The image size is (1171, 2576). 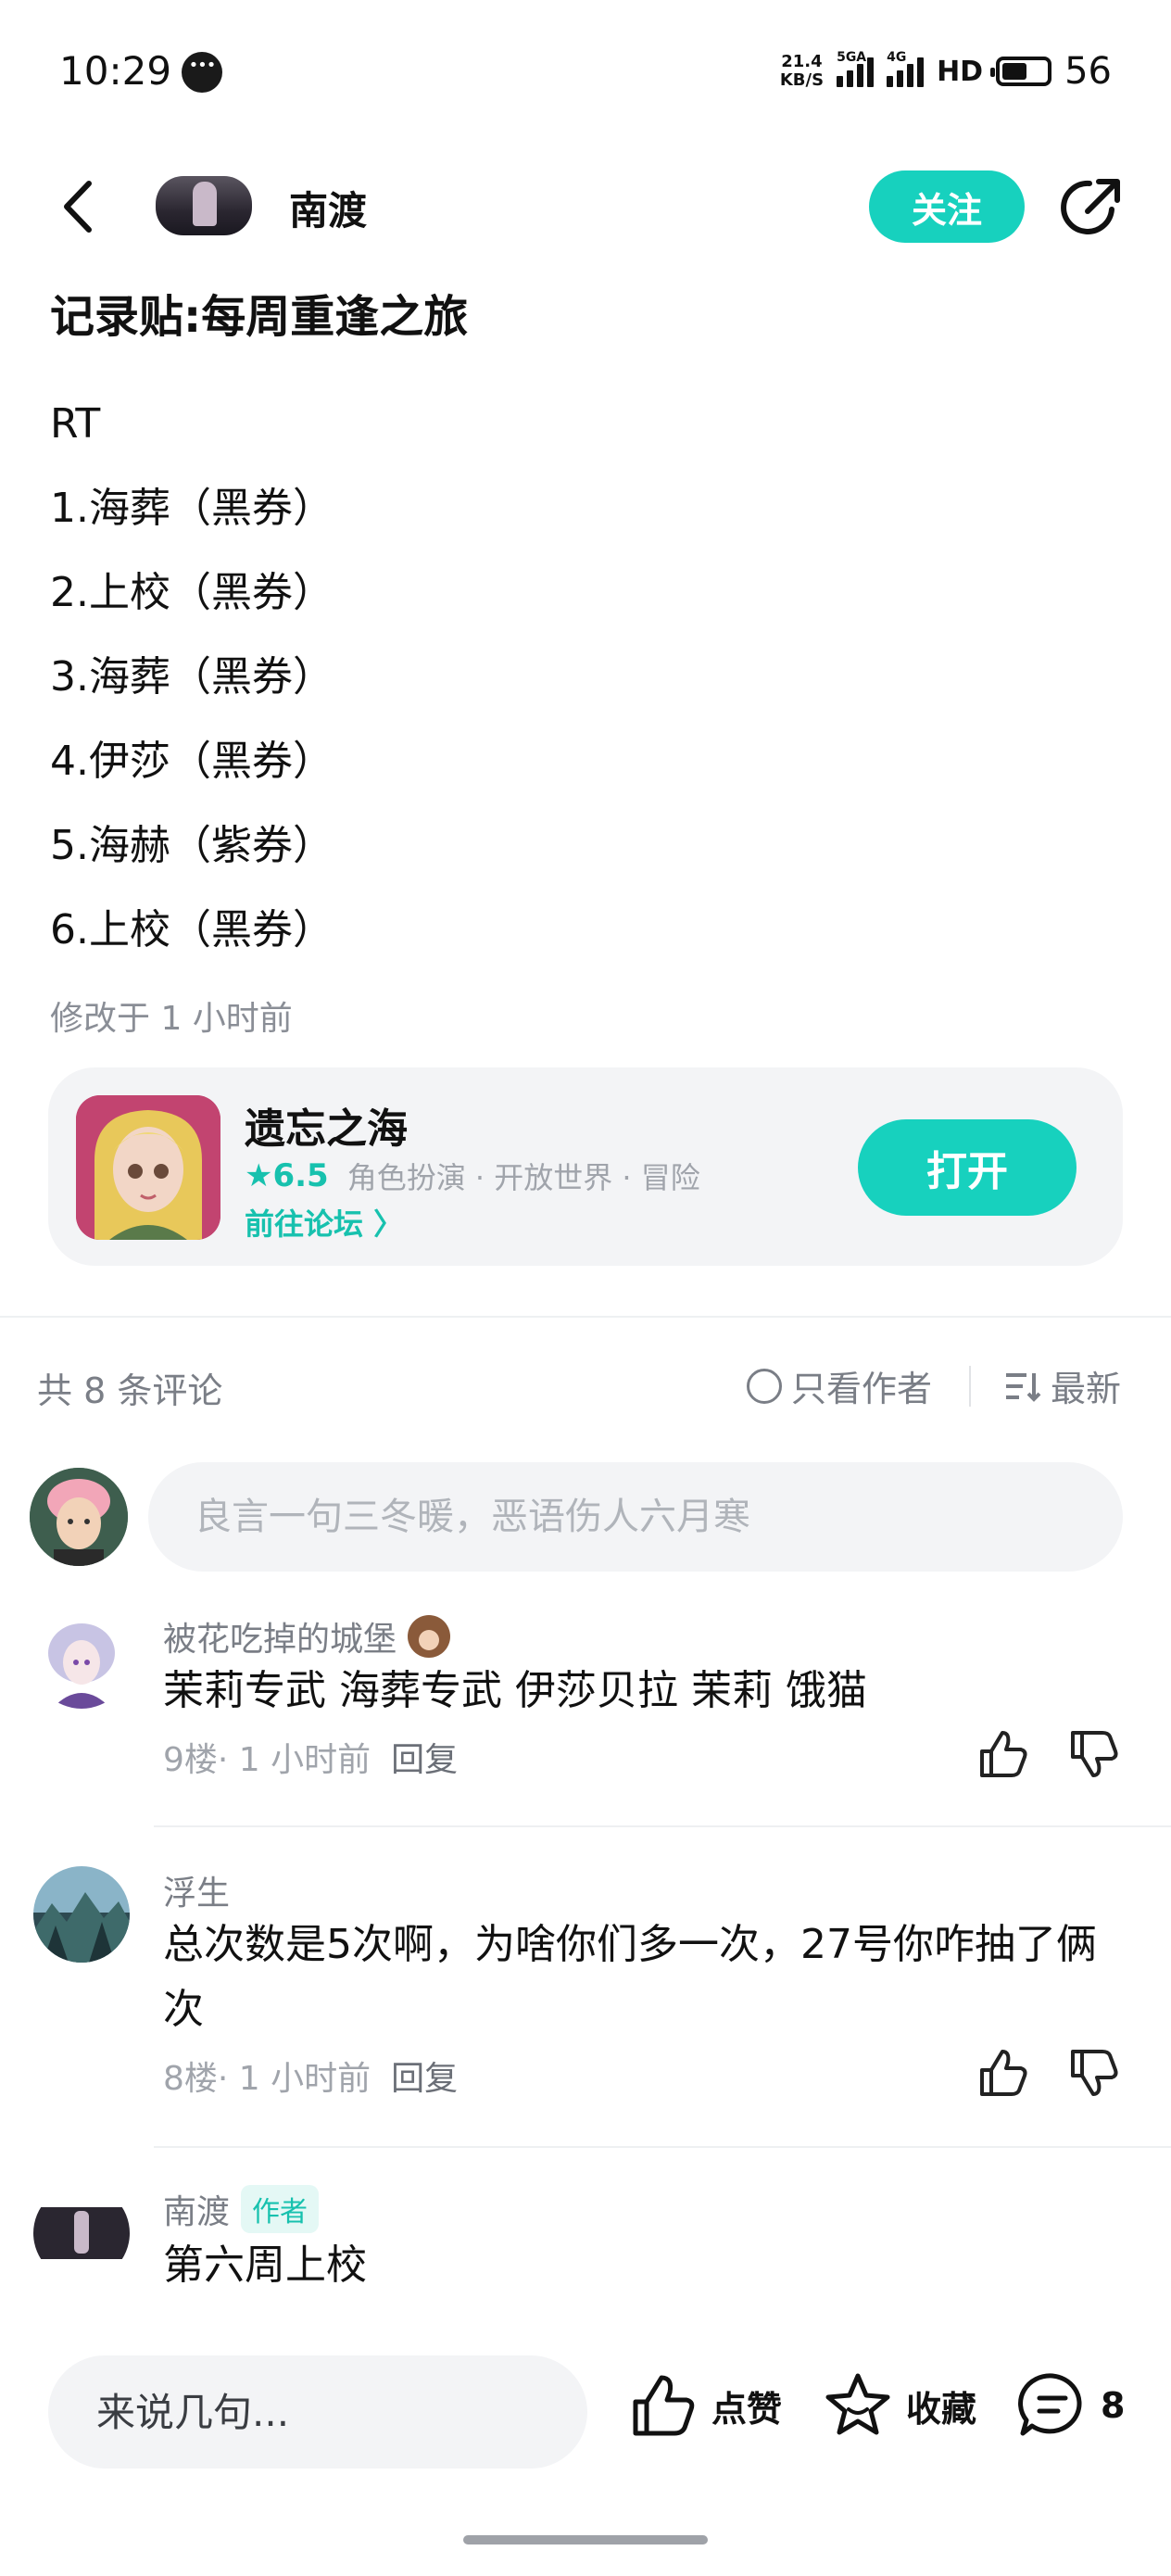 I want to click on game-name: 遗忘之海, so click(x=327, y=1129).